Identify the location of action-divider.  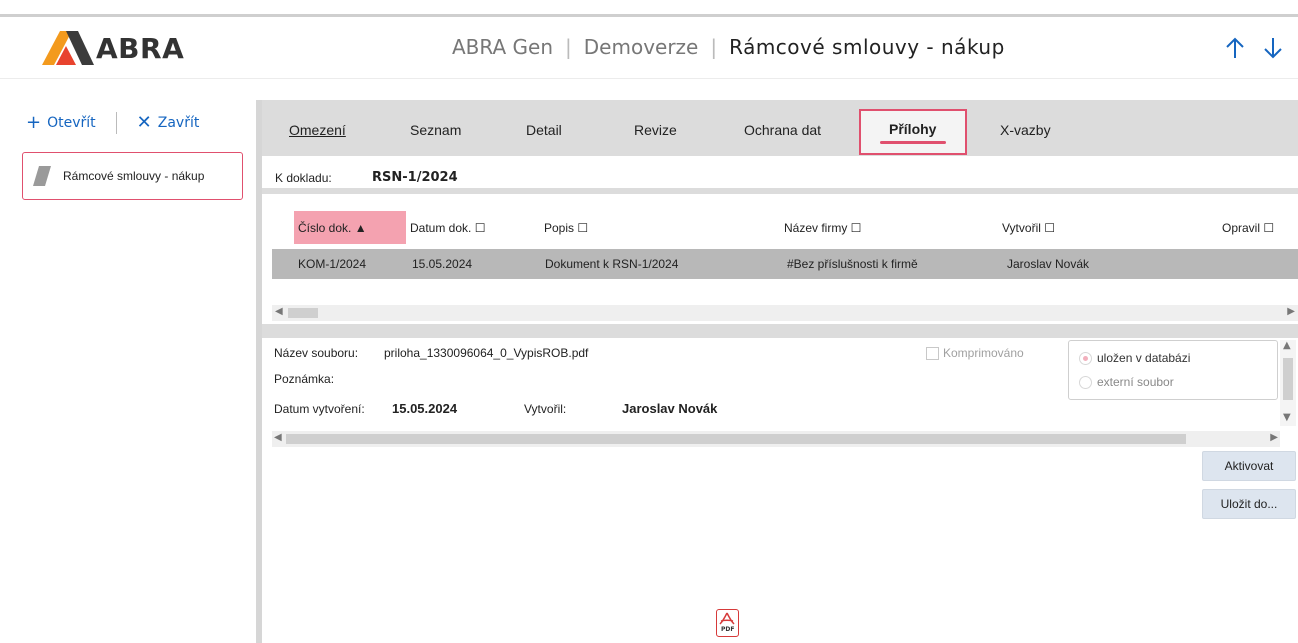
(116, 123).